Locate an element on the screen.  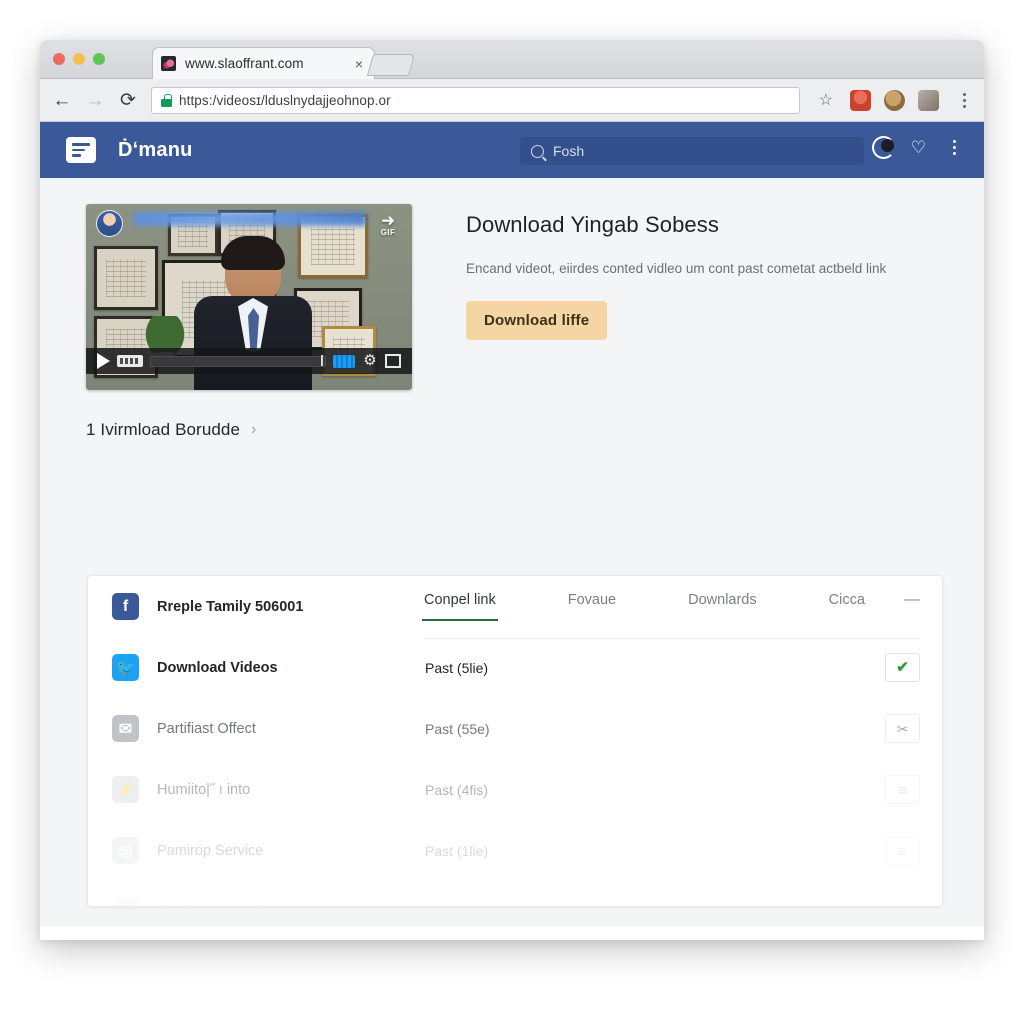
browser-tab-title: www.slaoffrant.com is located at coordinates (244, 63).